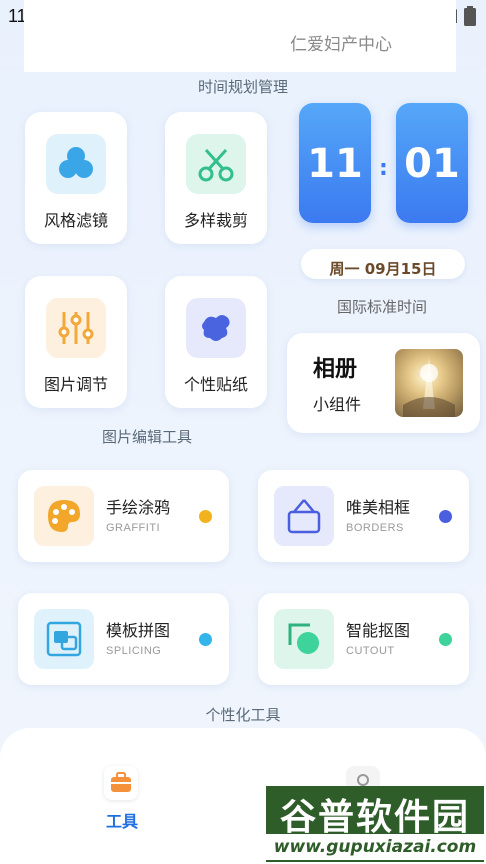  Describe the element at coordinates (64, 639) in the screenshot. I see `collage-icon` at that location.